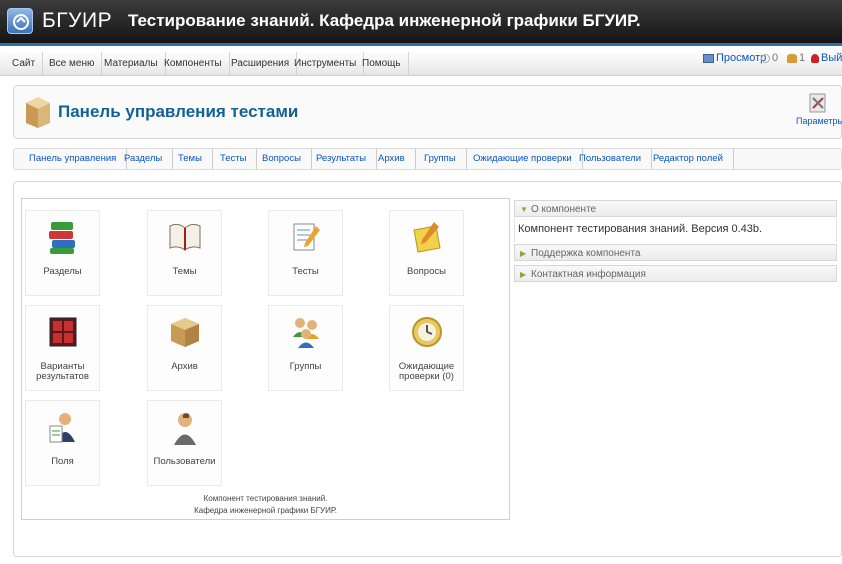 The width and height of the screenshot is (842, 564). I want to click on tile-tests: Тесты, so click(305, 253).